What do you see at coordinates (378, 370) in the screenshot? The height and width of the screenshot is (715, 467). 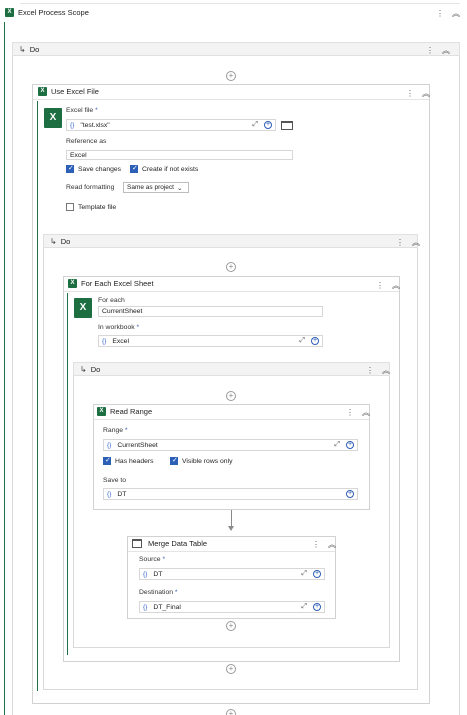 I see `sheet-do-controls: ⋮ ︽` at bounding box center [378, 370].